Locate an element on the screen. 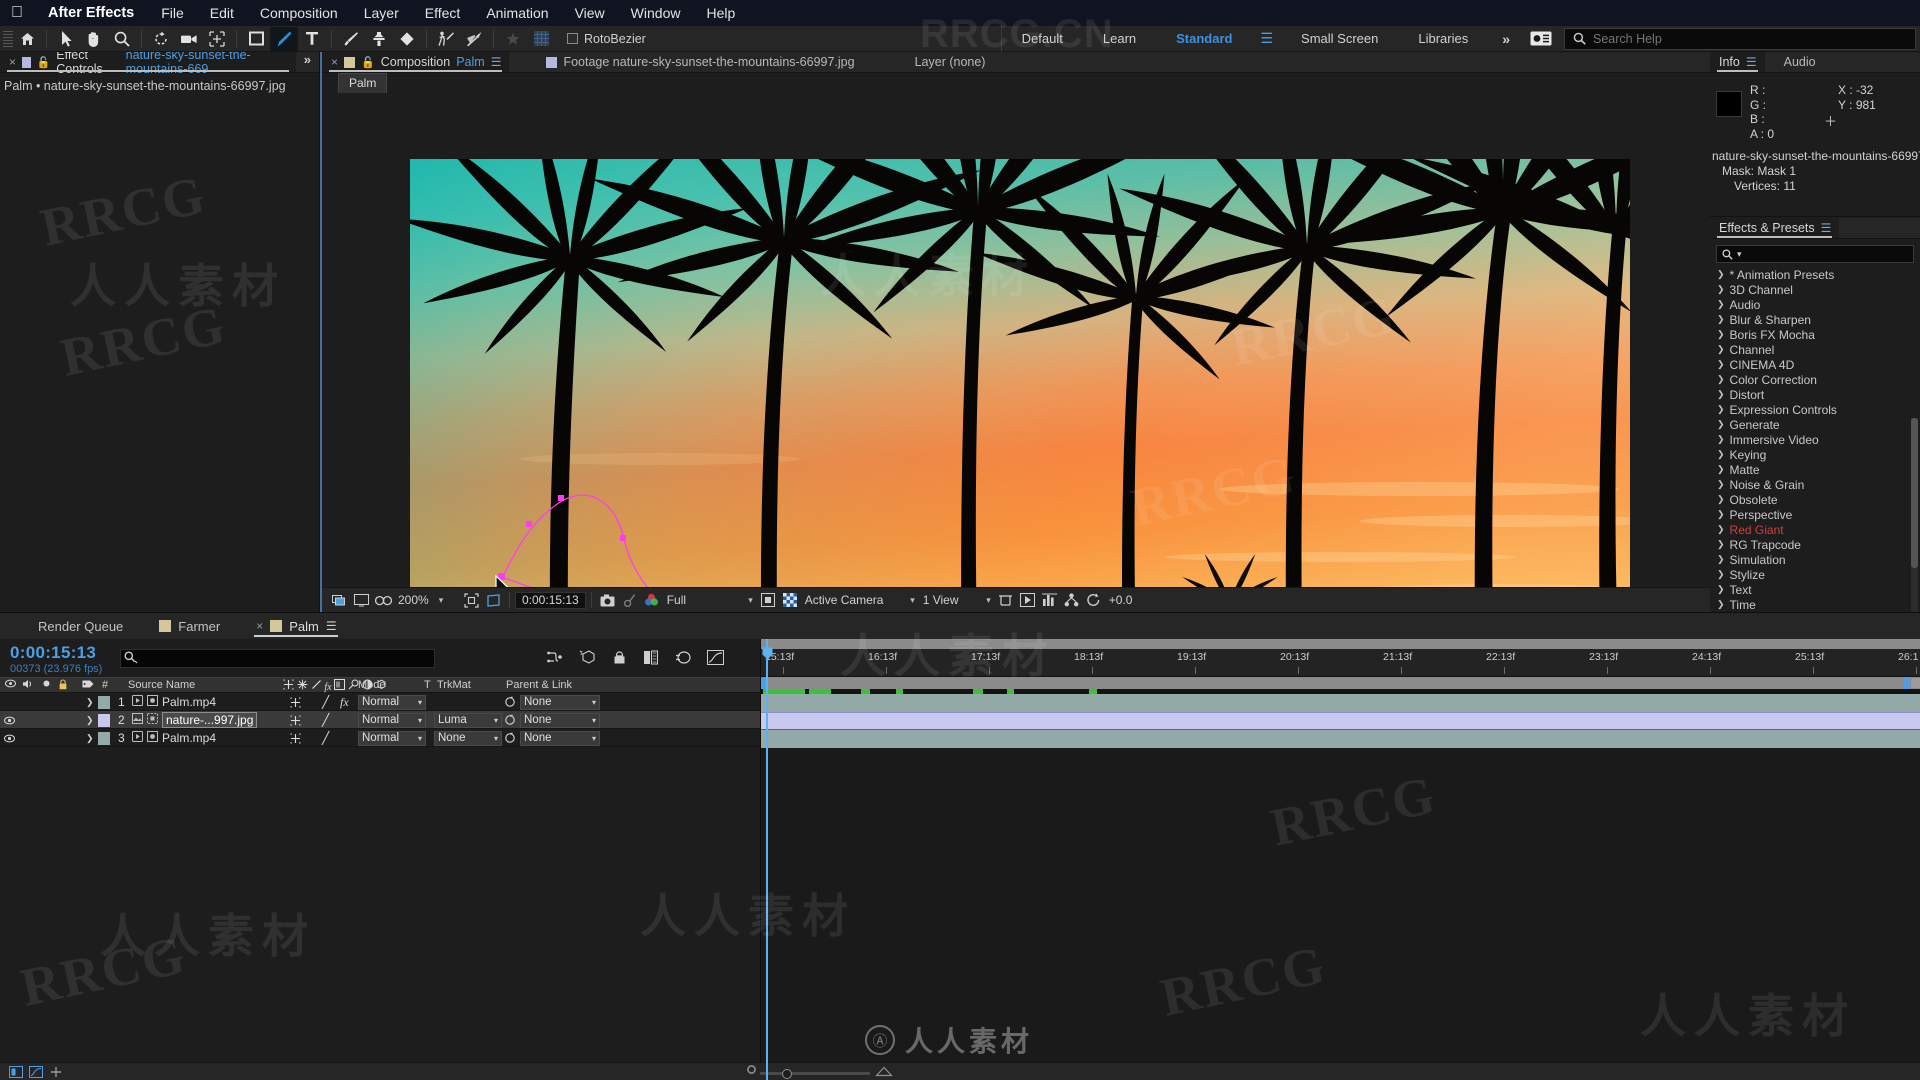 The image size is (1920, 1080). tab-audio: Audio is located at coordinates (1800, 62).